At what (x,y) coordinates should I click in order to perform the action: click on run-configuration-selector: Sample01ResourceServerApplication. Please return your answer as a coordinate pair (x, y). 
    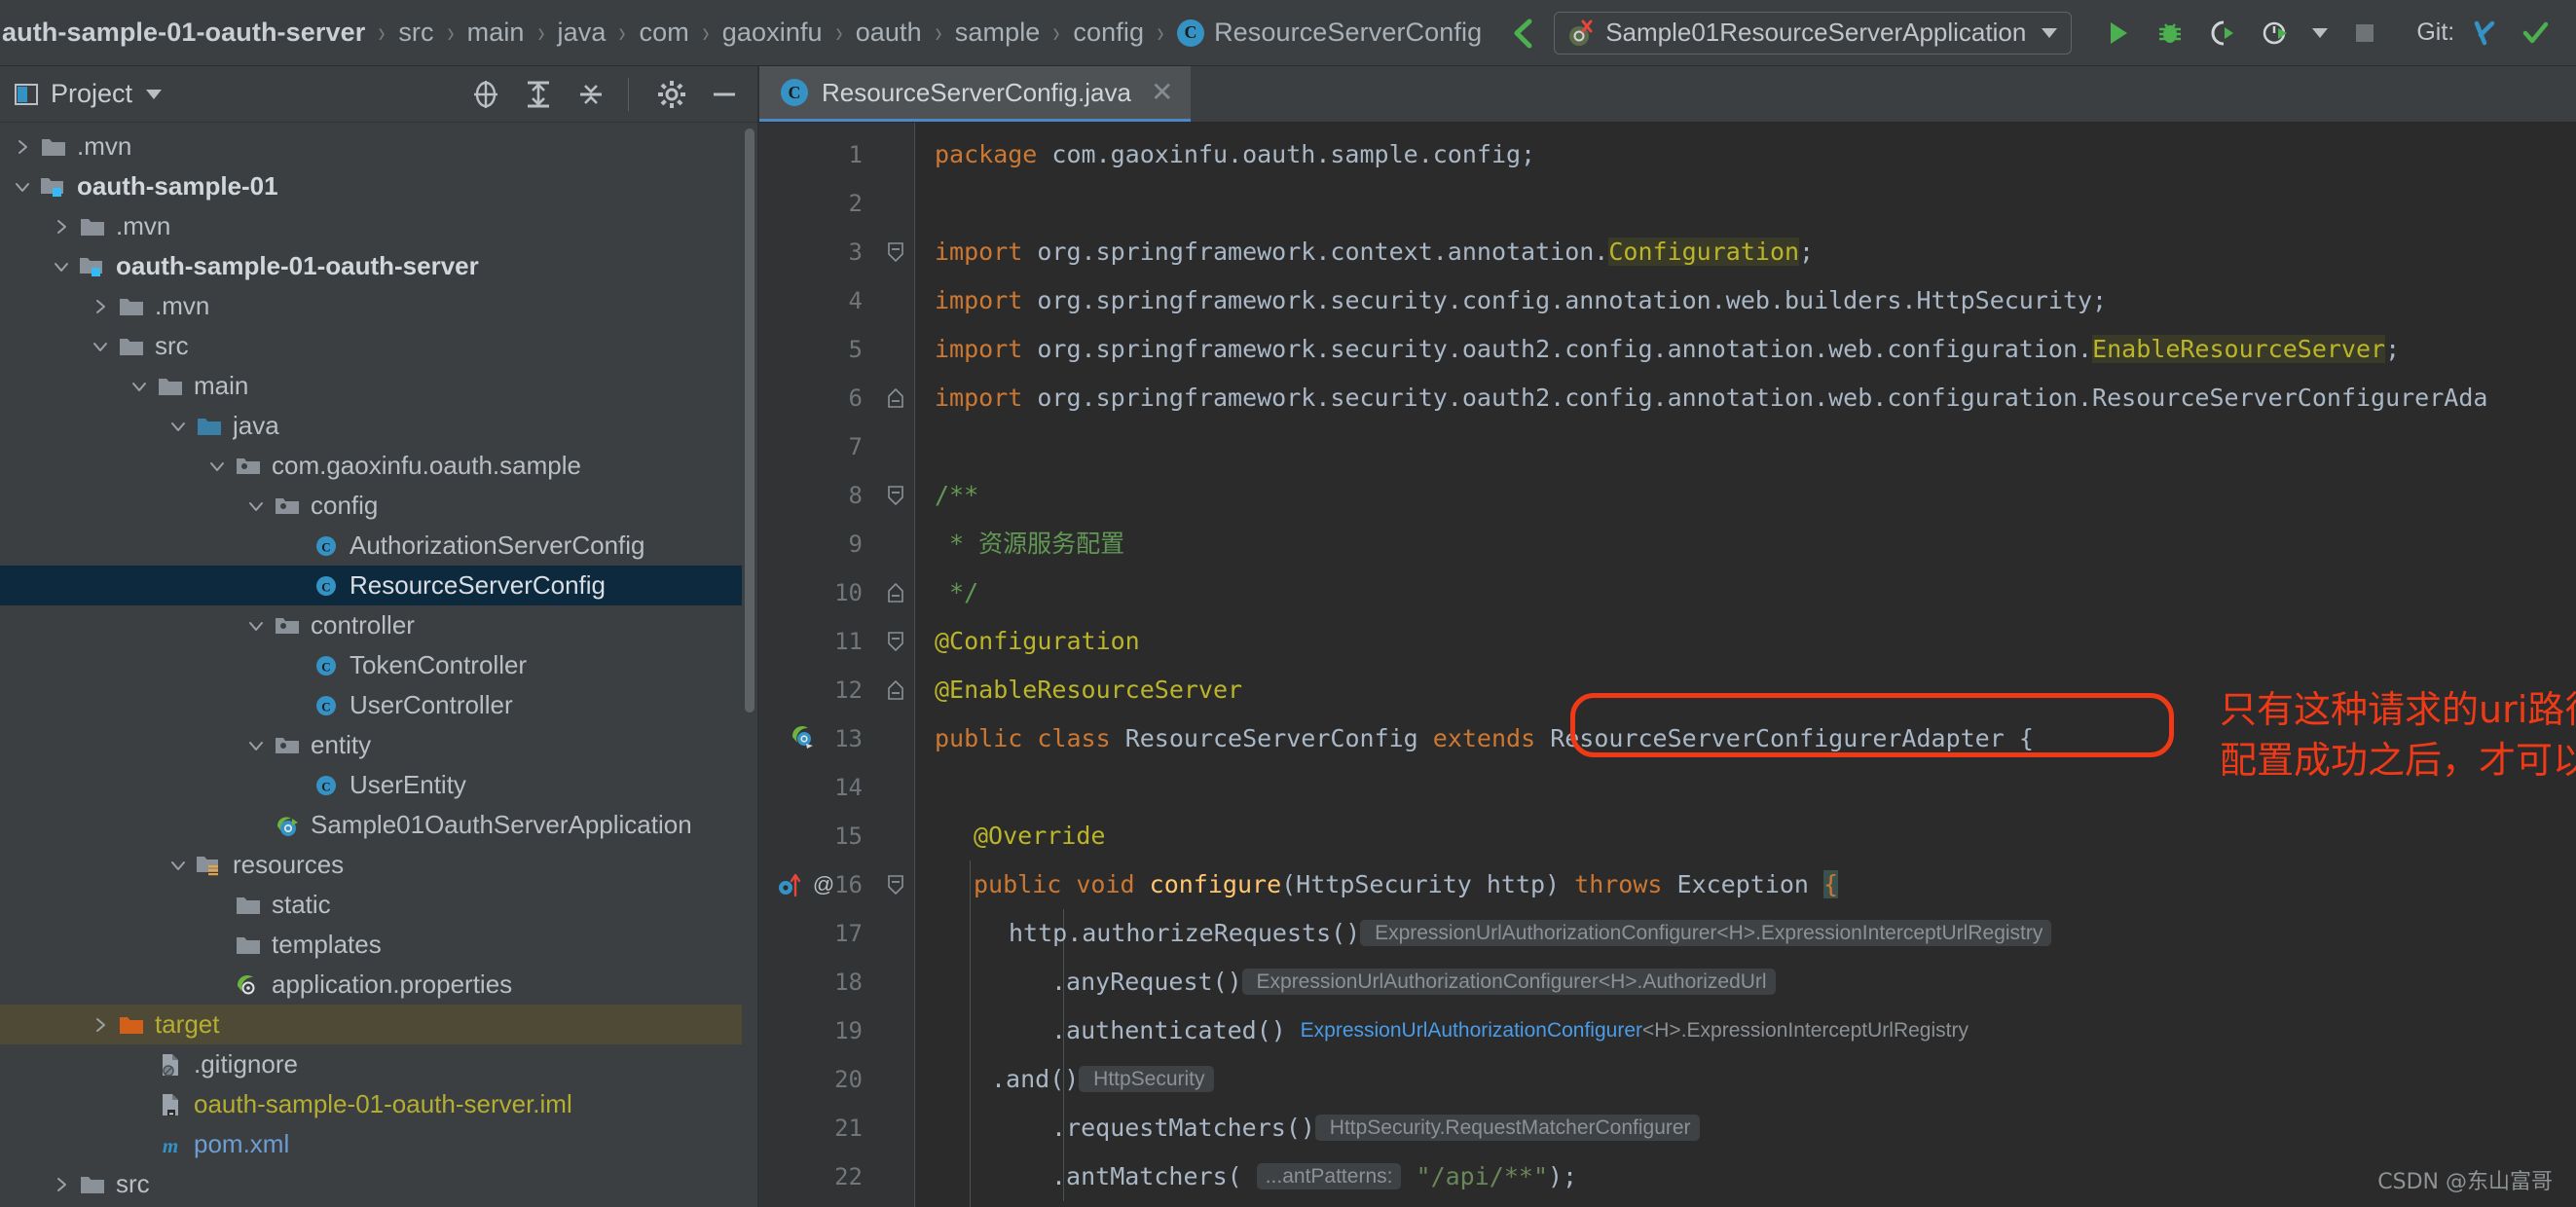
    Looking at the image, I should click on (1813, 33).